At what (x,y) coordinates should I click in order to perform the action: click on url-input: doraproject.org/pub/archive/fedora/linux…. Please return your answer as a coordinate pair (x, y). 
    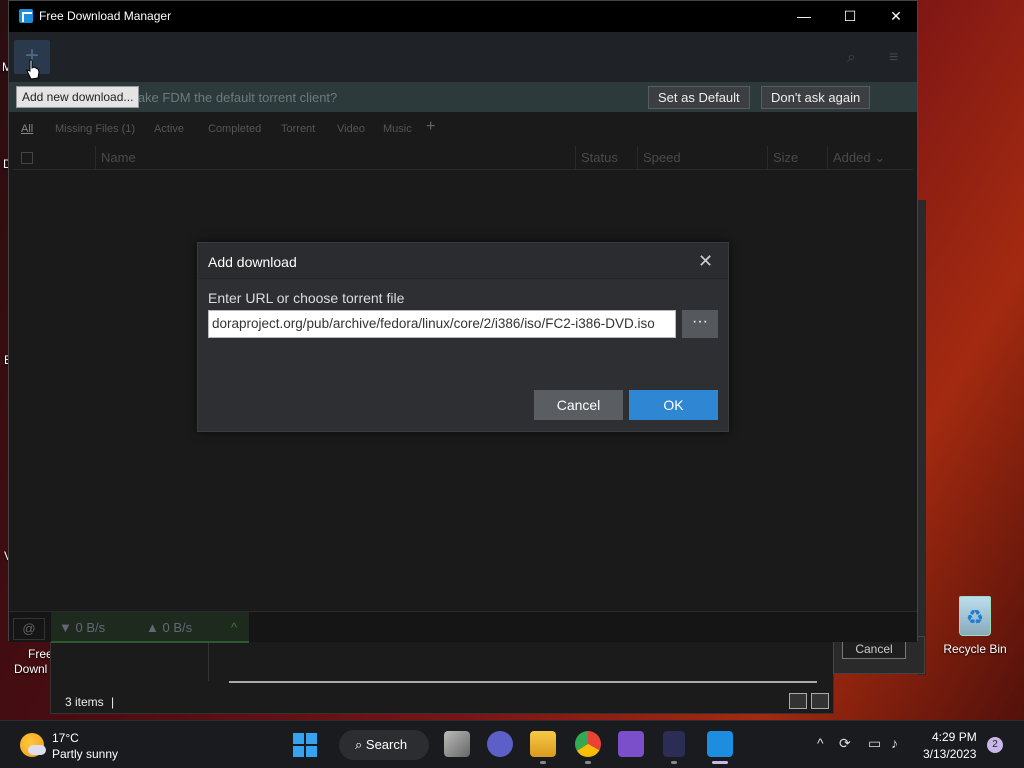
    Looking at the image, I should click on (442, 324).